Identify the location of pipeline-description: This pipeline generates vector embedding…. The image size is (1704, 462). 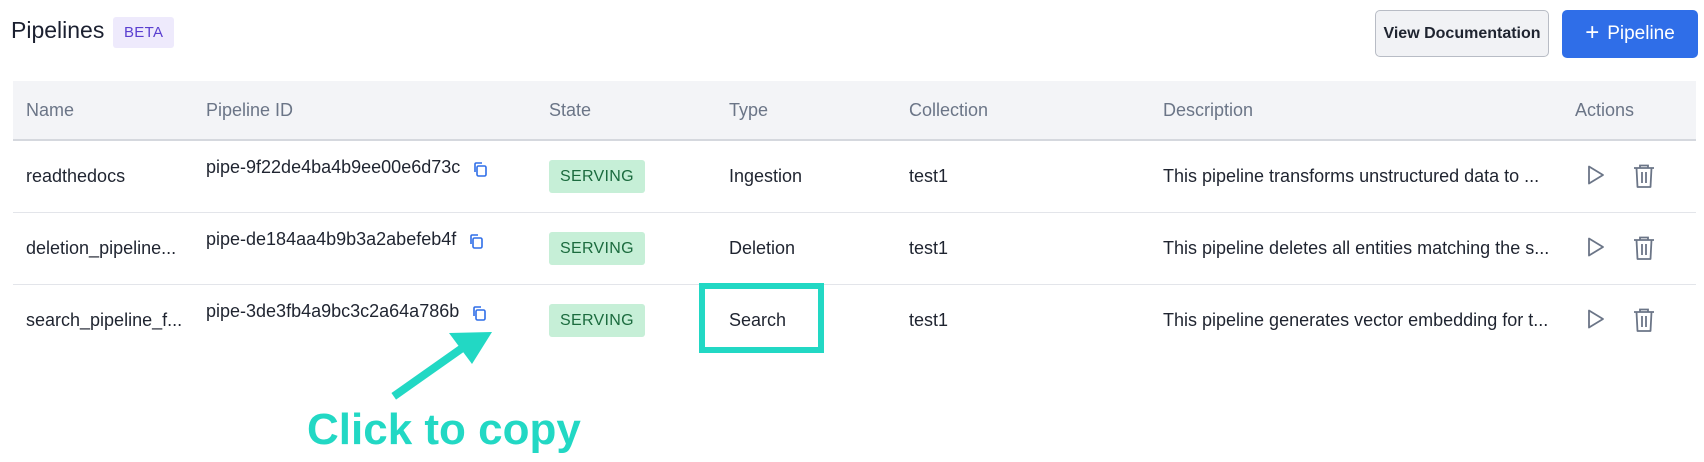
(1356, 320).